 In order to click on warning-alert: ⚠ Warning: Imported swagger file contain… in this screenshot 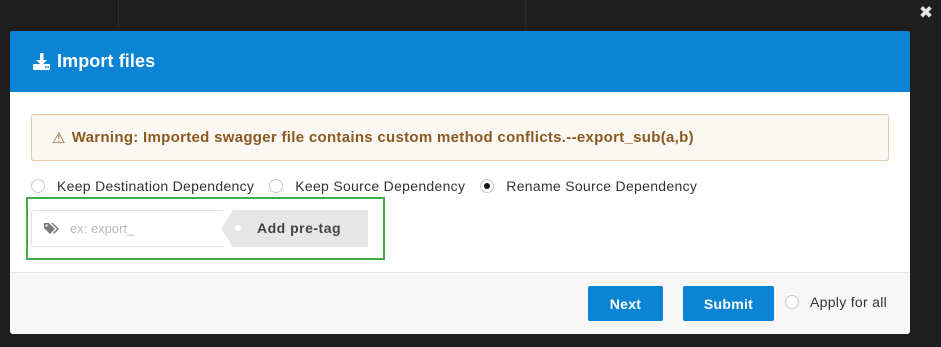, I will do `click(460, 137)`.